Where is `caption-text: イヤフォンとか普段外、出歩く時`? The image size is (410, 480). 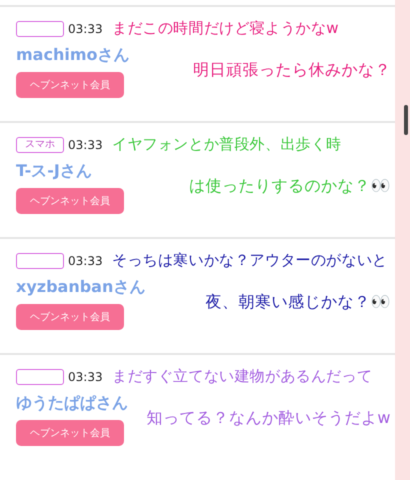
caption-text: イヤフォンとか普段外、出歩く時 is located at coordinates (227, 144).